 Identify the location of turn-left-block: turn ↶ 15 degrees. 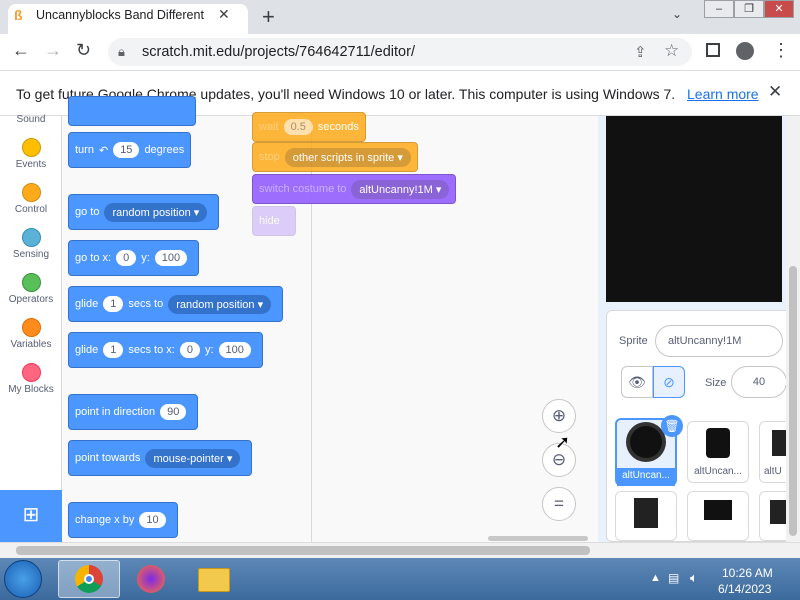
(130, 150).